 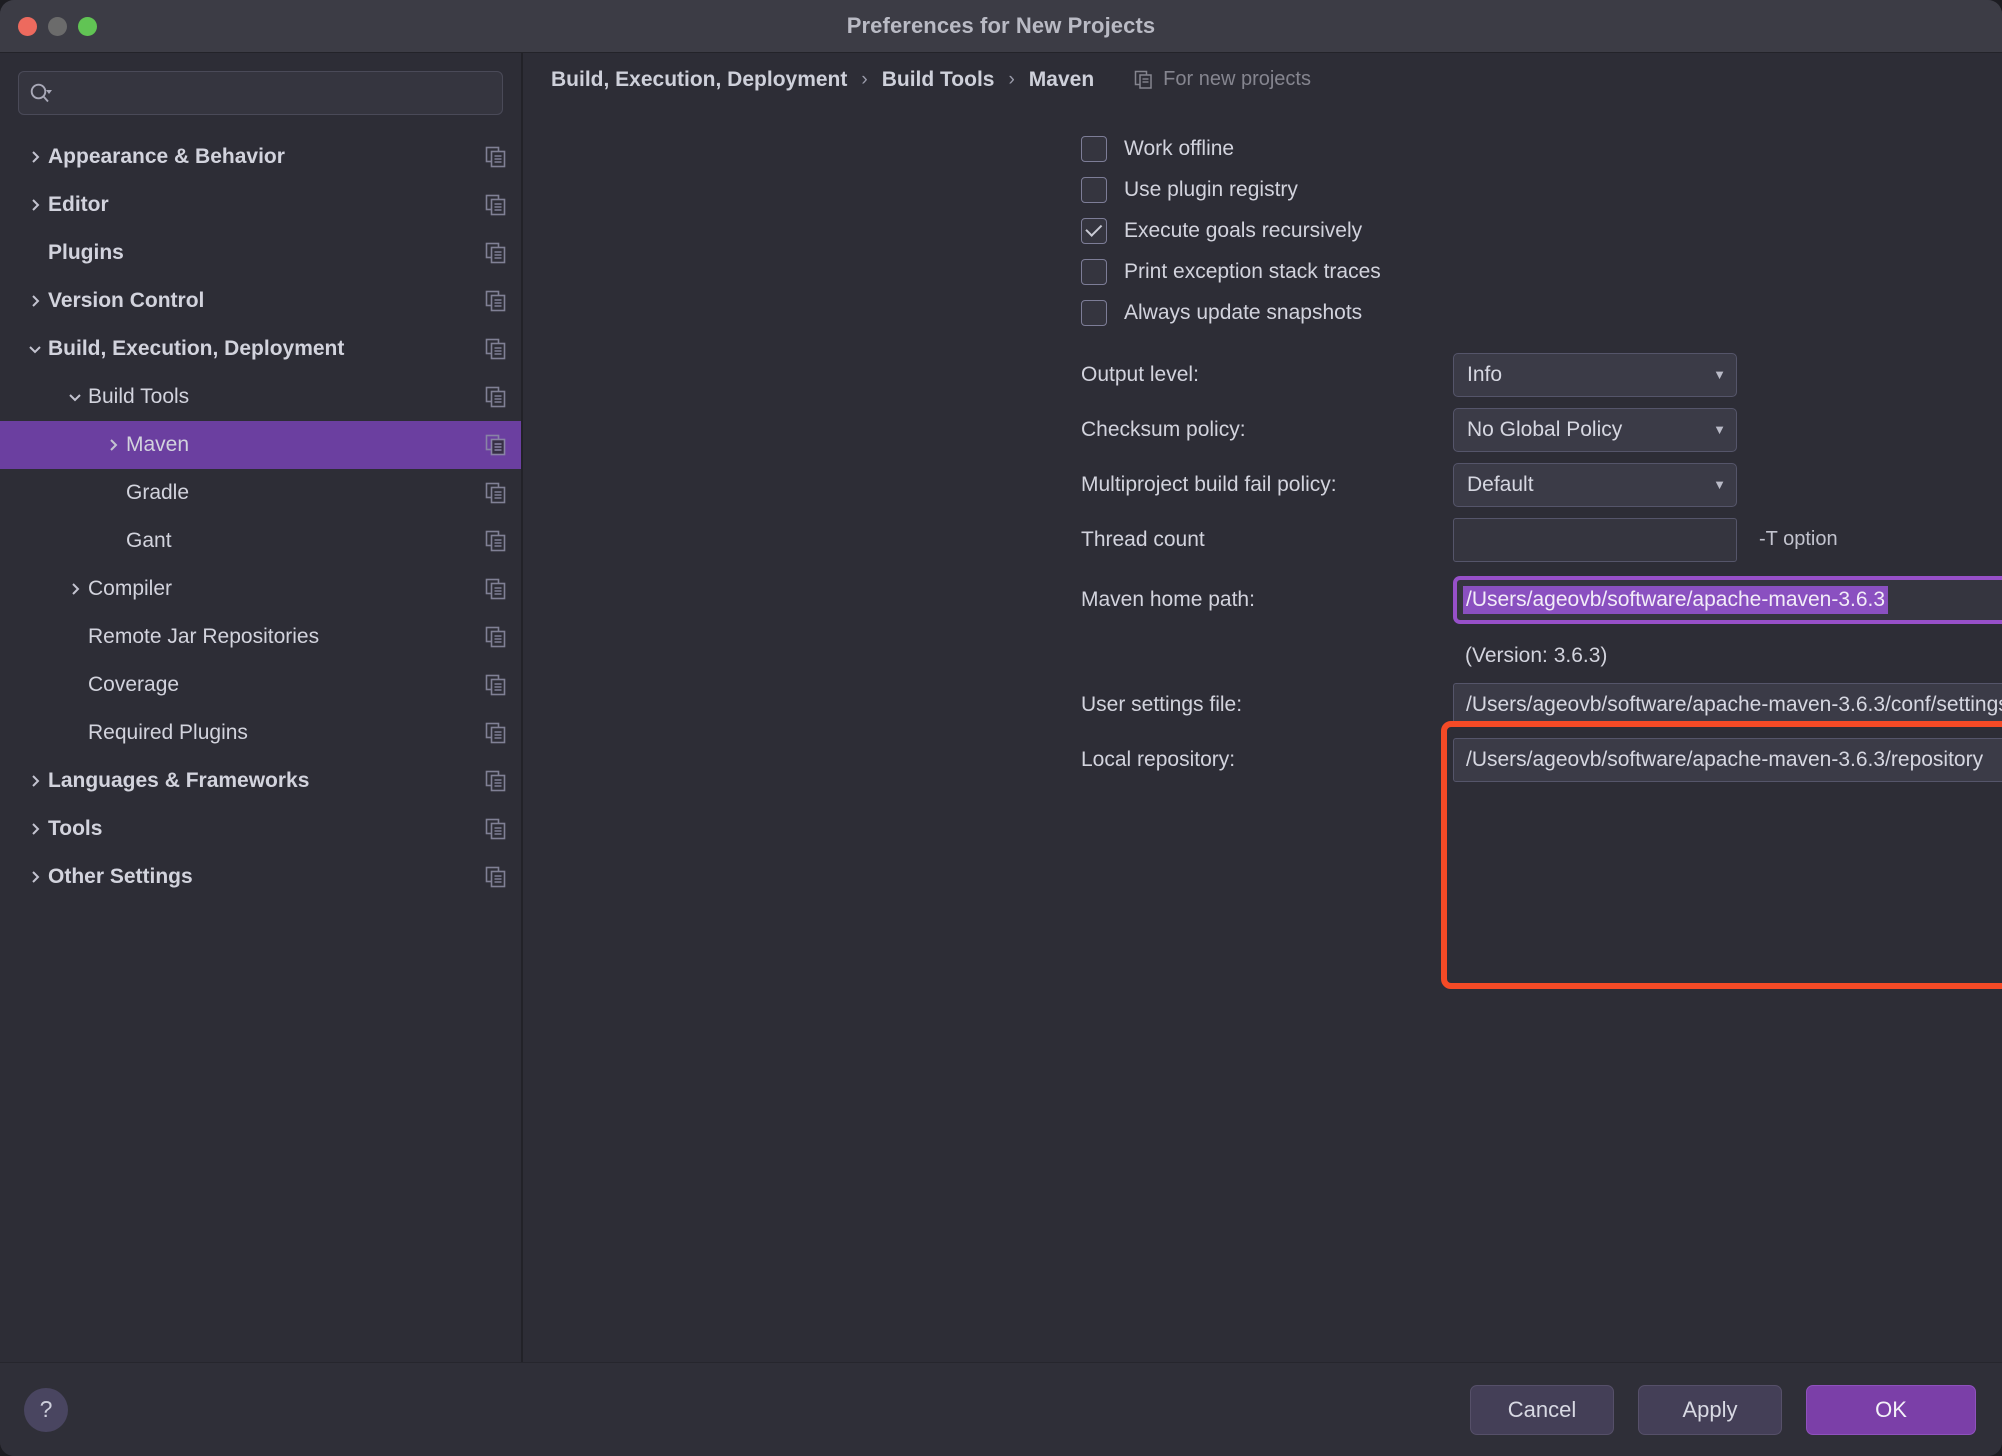 What do you see at coordinates (1595, 539) in the screenshot?
I see `thread-count-input` at bounding box center [1595, 539].